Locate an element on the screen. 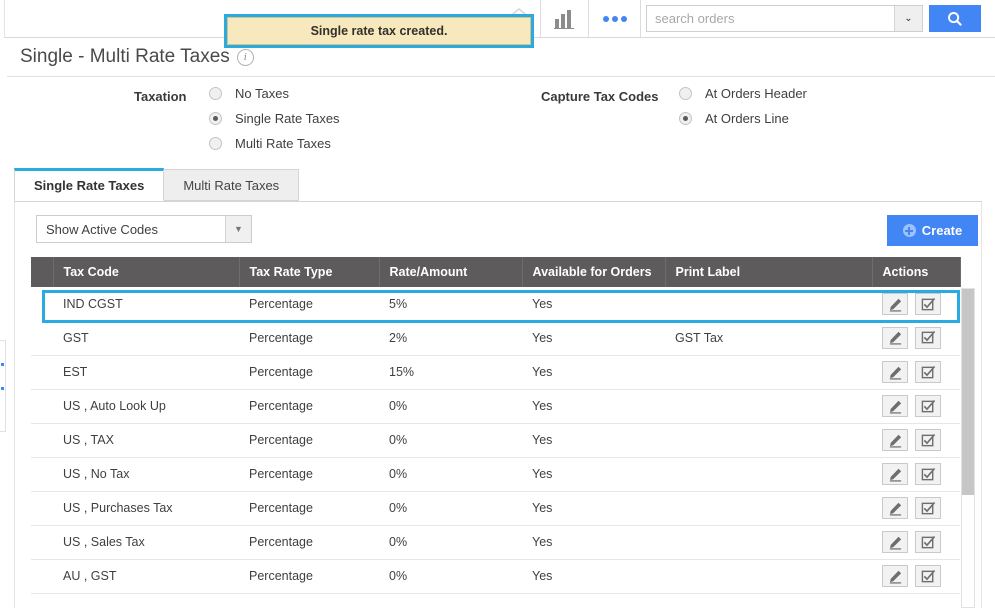 This screenshot has height=608, width=995. radio-no-taxes-control is located at coordinates (215, 93).